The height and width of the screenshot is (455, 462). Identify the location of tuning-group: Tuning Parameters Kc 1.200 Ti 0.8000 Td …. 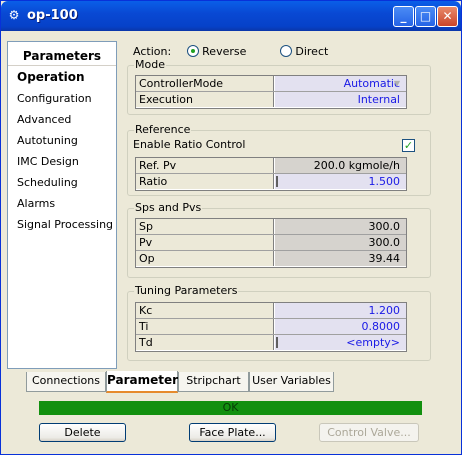
(279, 323).